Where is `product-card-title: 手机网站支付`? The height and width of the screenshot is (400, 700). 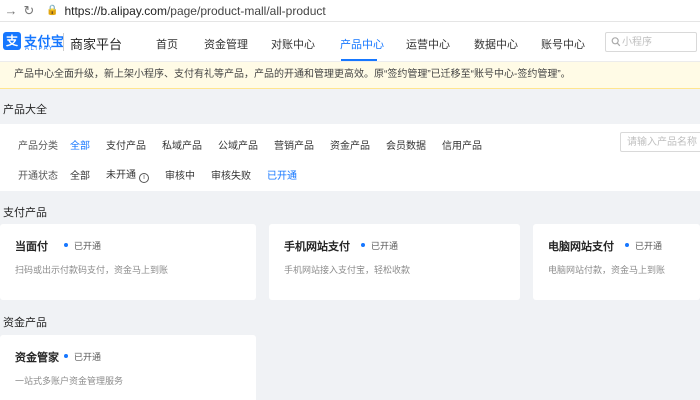 product-card-title: 手机网站支付 is located at coordinates (317, 247).